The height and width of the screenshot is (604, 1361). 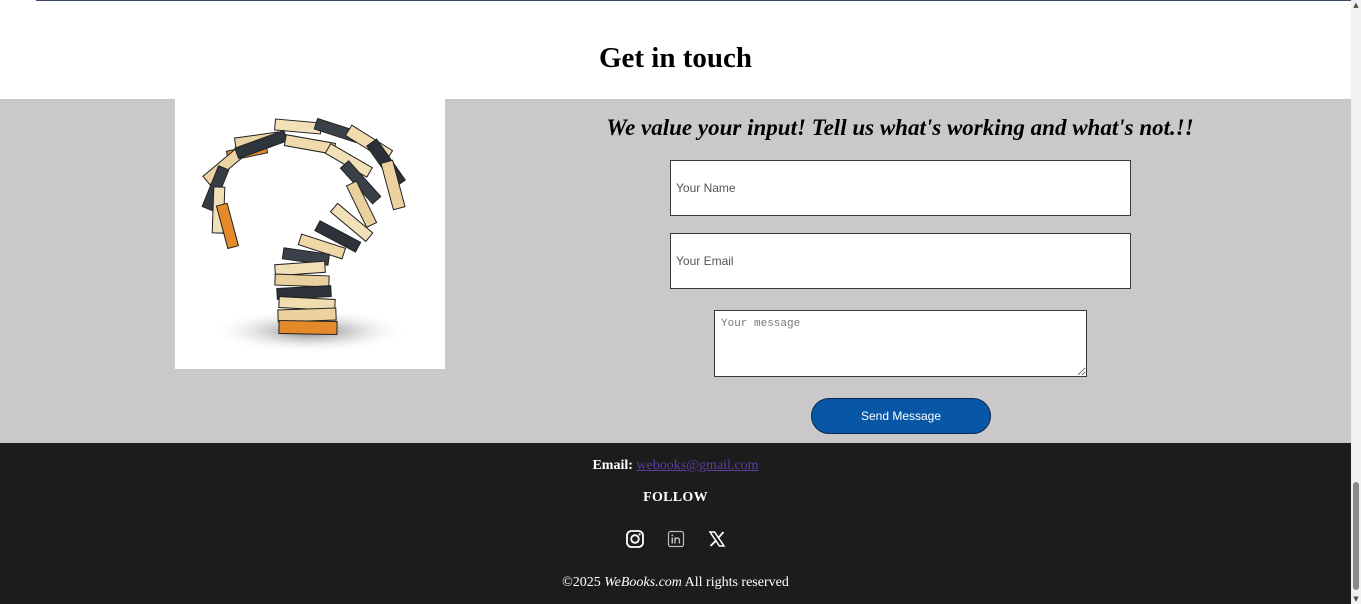 What do you see at coordinates (1356, 599) in the screenshot?
I see `scroll-down-icon: ▼` at bounding box center [1356, 599].